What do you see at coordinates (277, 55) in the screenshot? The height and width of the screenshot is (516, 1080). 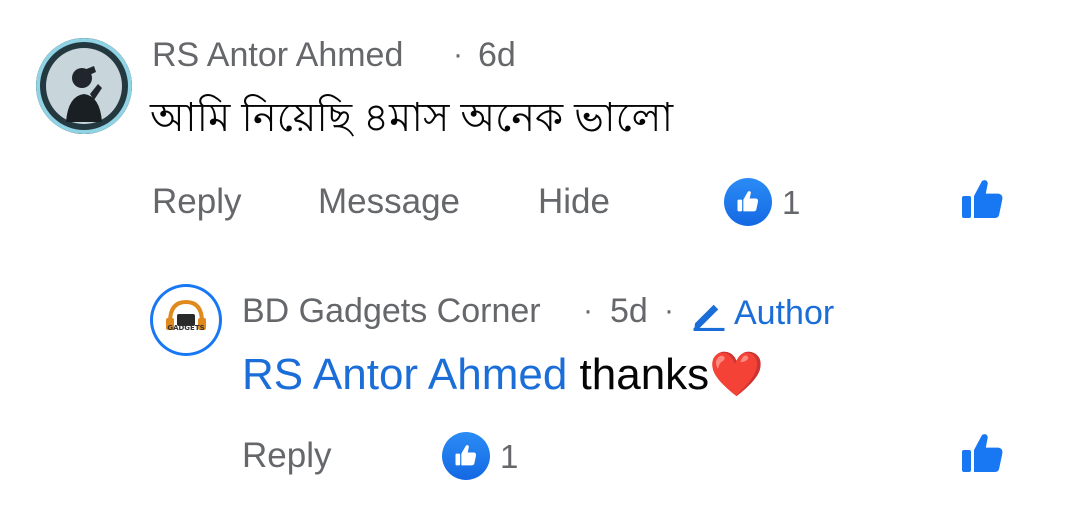 I see `comment-author-name: RS Antor Ahmed` at bounding box center [277, 55].